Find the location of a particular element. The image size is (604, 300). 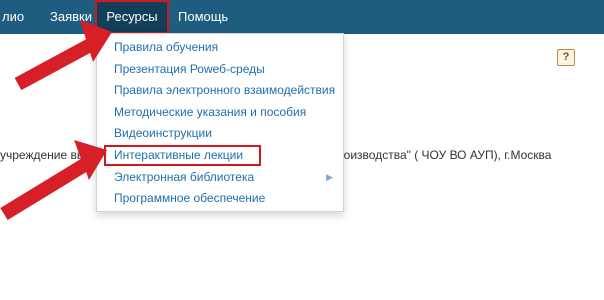

menu-item-training-rules: Правила обучения is located at coordinates (220, 47).